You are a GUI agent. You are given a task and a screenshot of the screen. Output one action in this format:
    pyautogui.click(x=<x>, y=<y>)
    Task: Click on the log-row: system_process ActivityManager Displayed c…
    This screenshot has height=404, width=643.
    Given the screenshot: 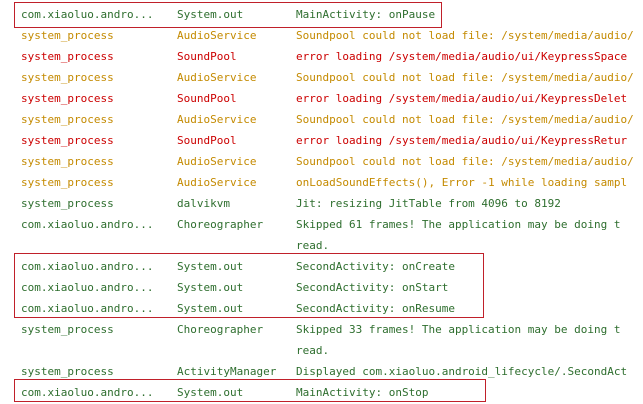 What is the action you would take?
    pyautogui.click(x=321, y=371)
    